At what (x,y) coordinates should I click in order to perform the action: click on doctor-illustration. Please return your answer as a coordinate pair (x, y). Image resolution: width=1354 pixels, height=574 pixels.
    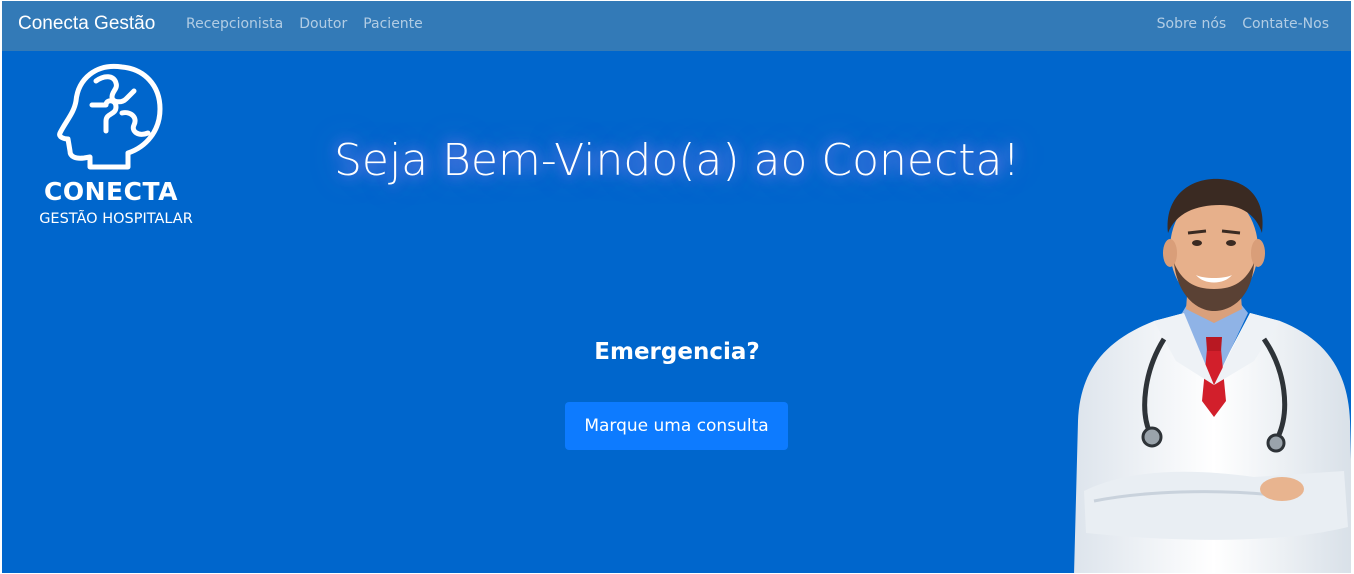
    Looking at the image, I should click on (1212, 375).